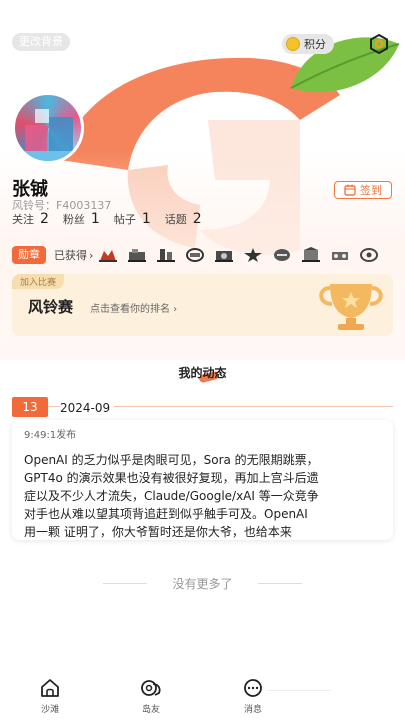 Image resolution: width=405 pixels, height=720 pixels. I want to click on tab-beach: 沙滩, so click(50, 696).